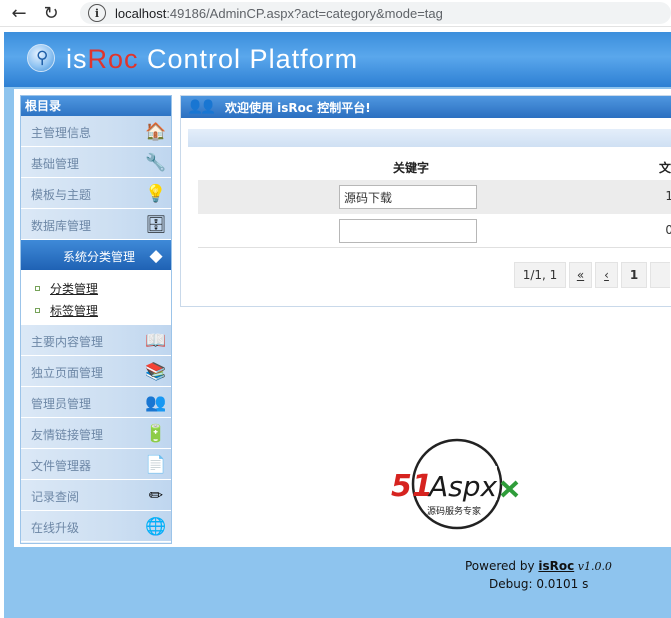  I want to click on 51aspx-logo: 51 Aspx 源码服务专家, so click(455, 484).